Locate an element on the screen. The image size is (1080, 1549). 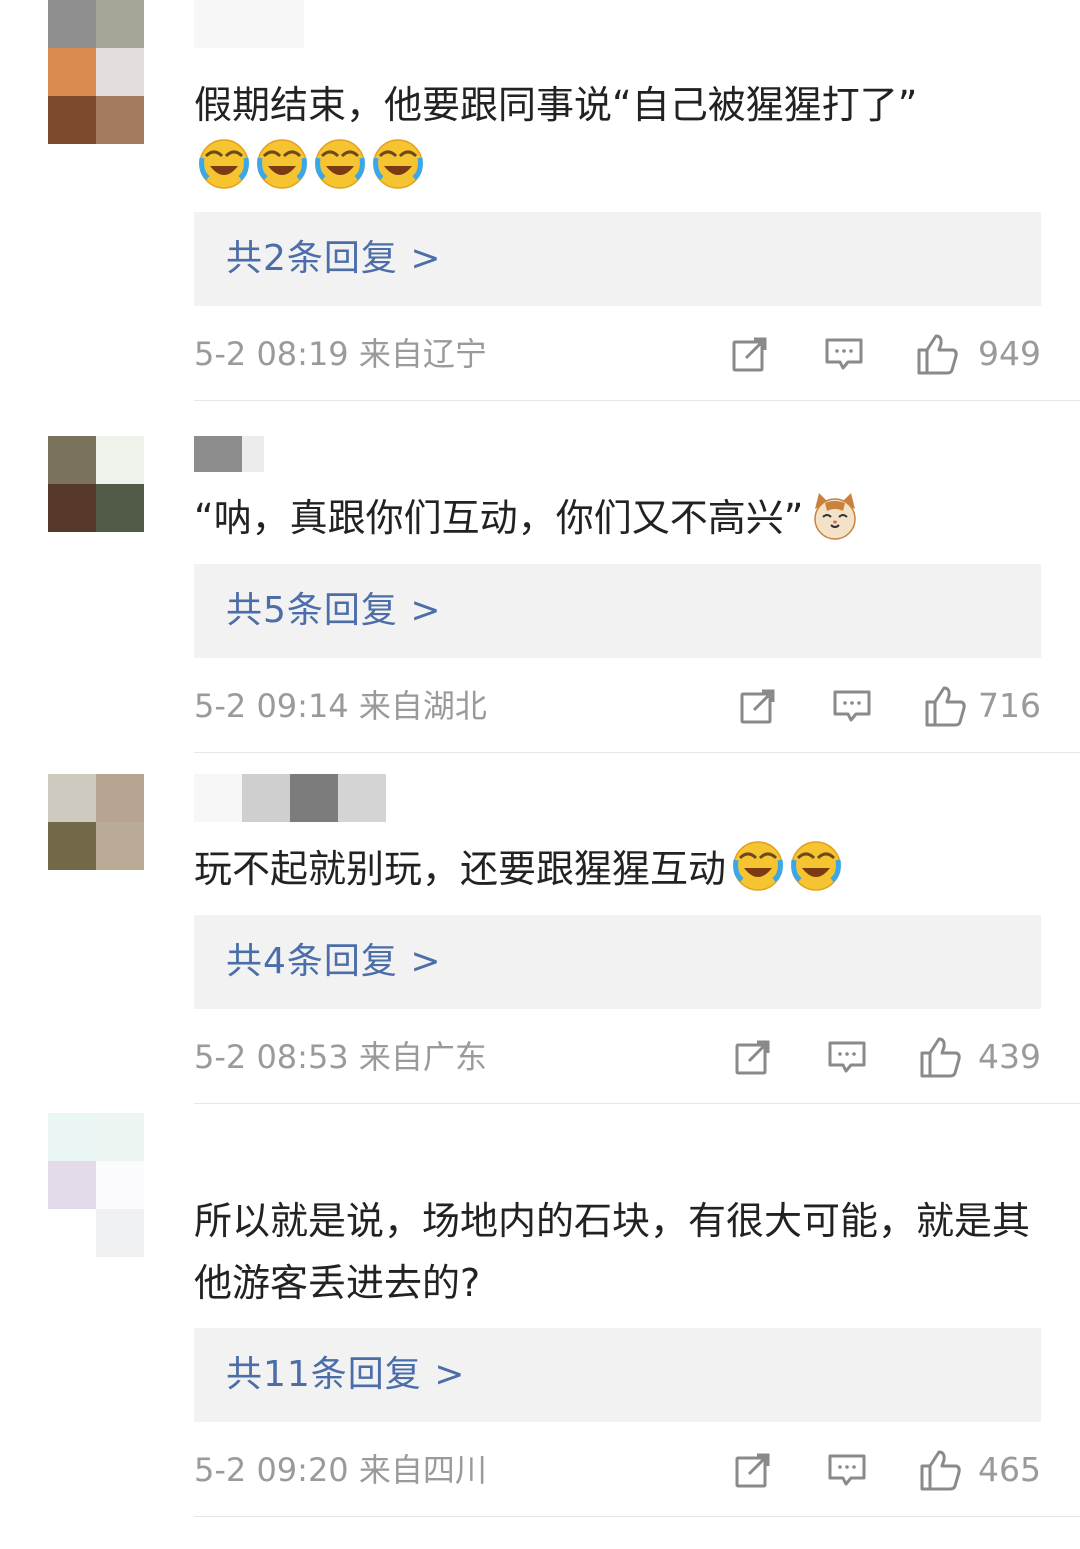
replies-button: 共5条回复 > is located at coordinates (617, 611).